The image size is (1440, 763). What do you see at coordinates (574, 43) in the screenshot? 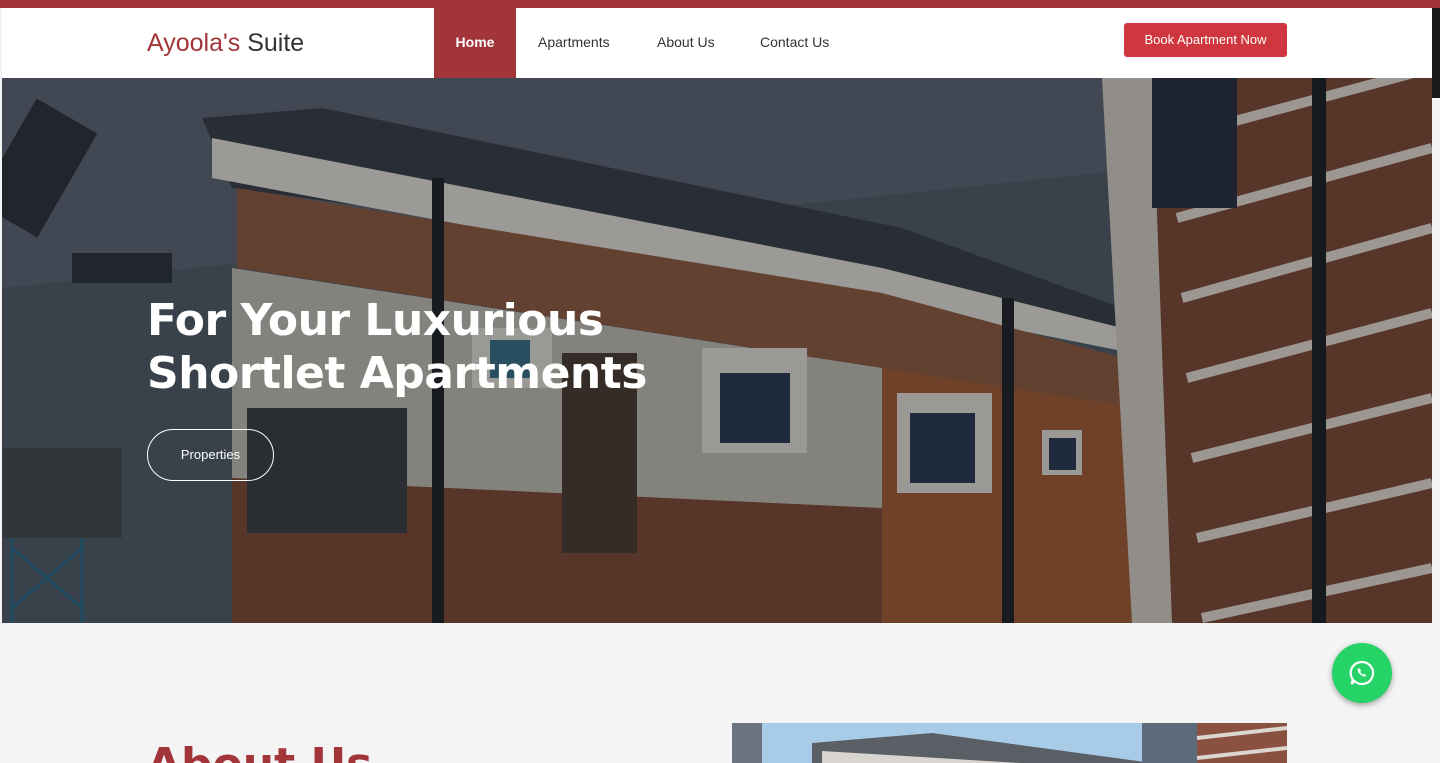
I see `nav-apartments: Apartments` at bounding box center [574, 43].